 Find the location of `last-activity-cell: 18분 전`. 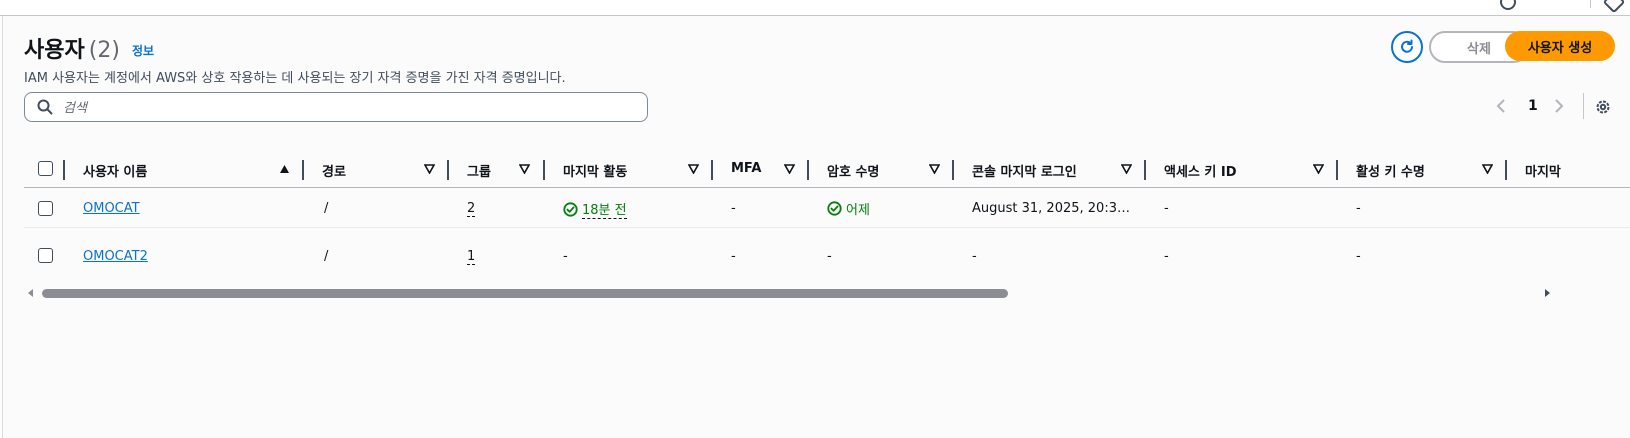

last-activity-cell: 18분 전 is located at coordinates (595, 209).